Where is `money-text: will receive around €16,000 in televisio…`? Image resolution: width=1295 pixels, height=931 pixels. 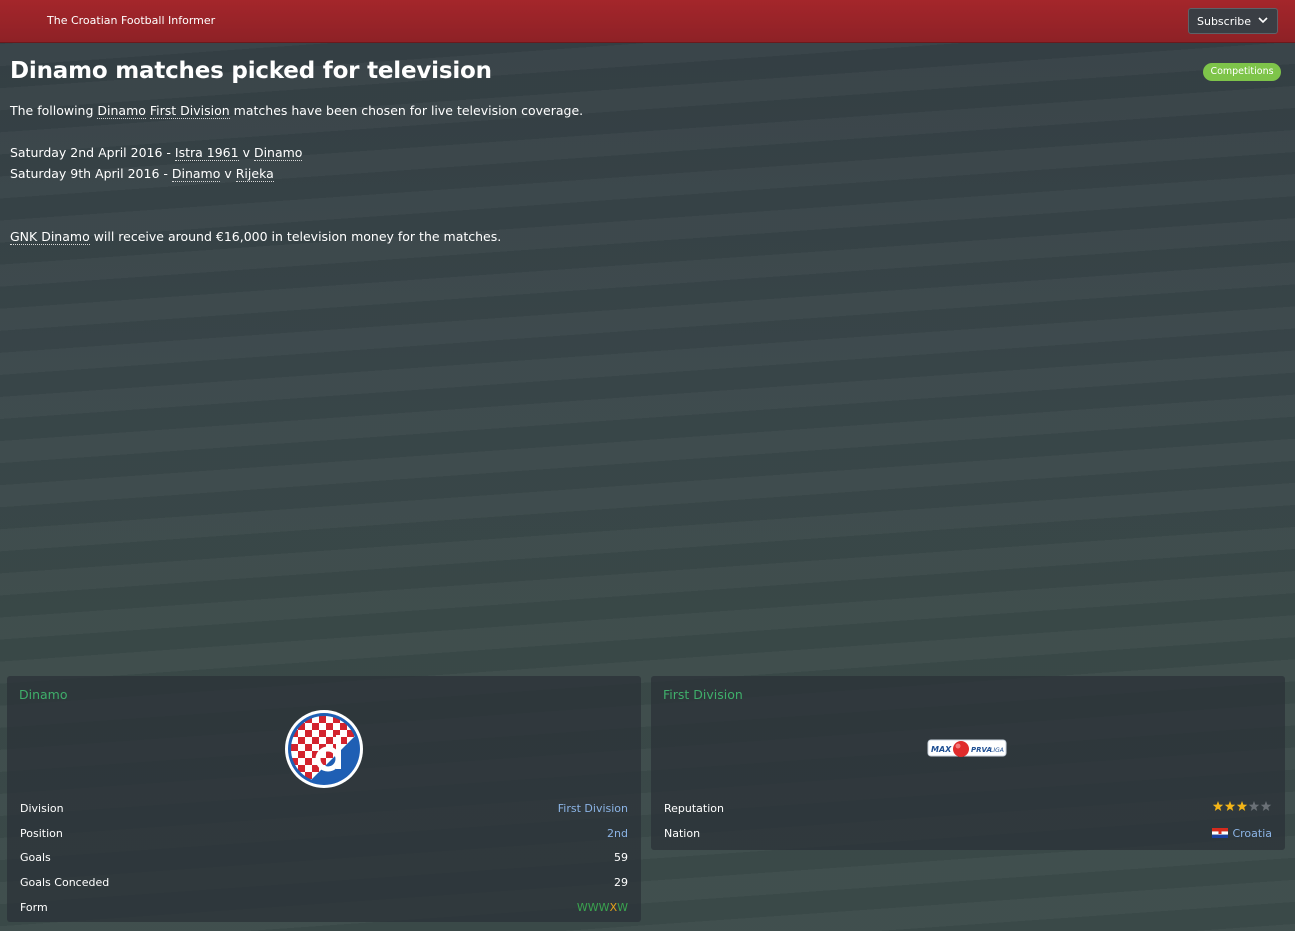 money-text: will receive around €16,000 in televisio… is located at coordinates (295, 236).